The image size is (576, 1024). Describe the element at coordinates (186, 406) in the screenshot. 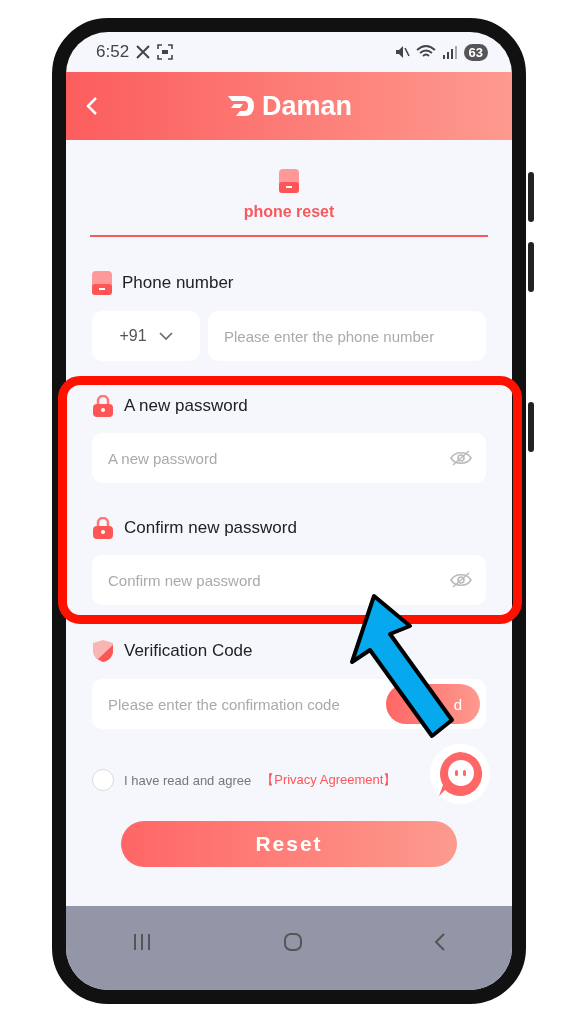

I see `field-label: A new password` at that location.